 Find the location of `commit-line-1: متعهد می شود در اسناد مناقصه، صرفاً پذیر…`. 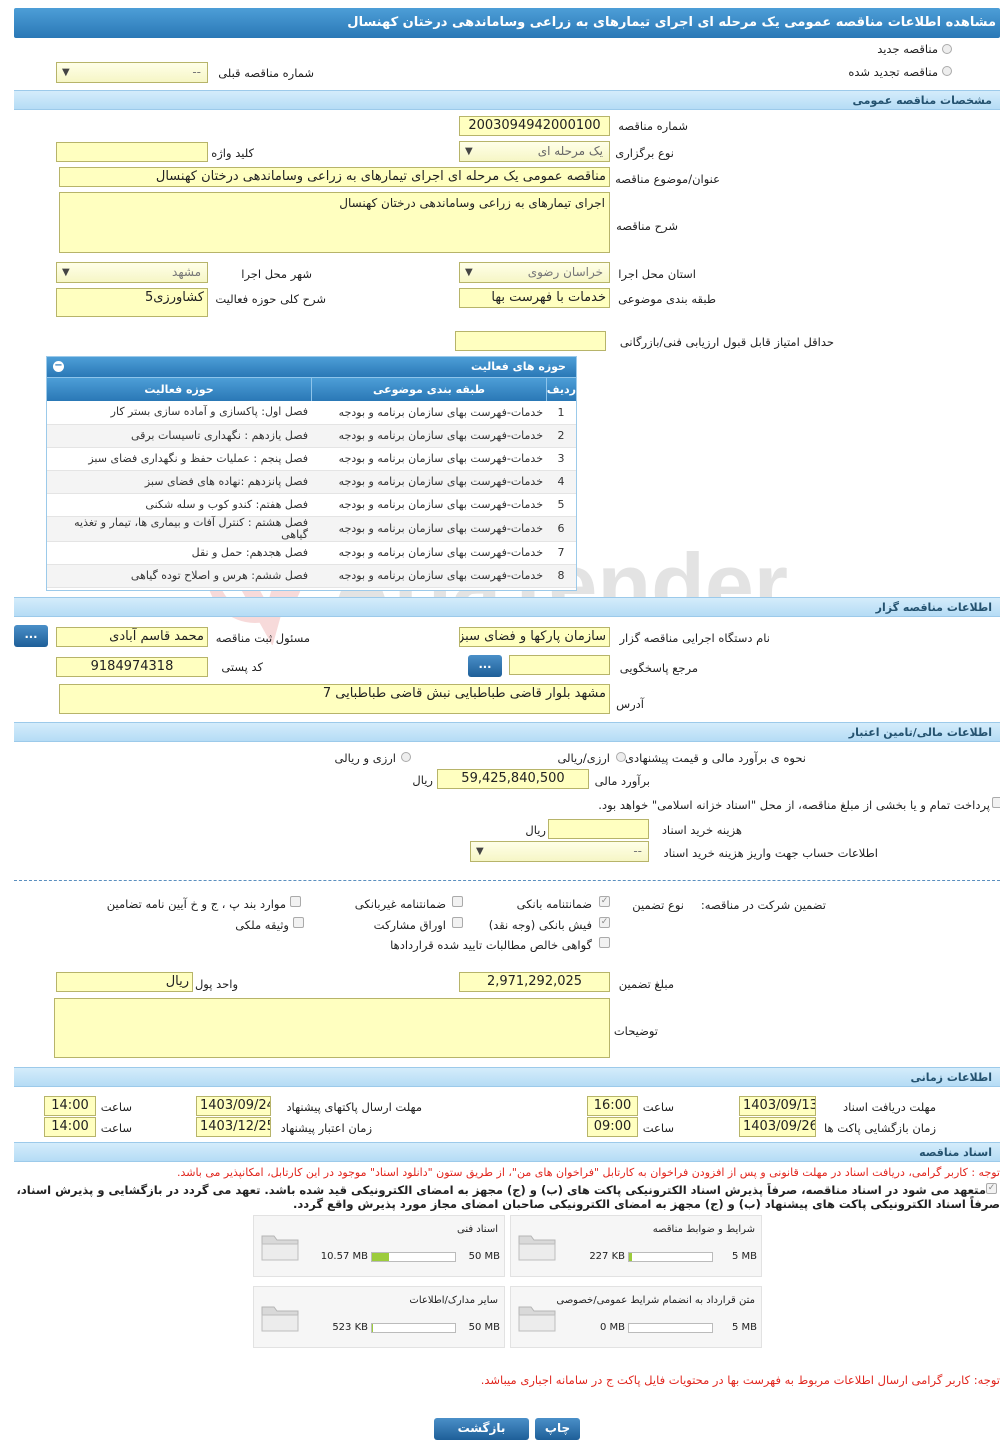

commit-line-1: متعهد می شود در اسناد مناقصه، صرفاً پذیر… is located at coordinates (501, 1190).